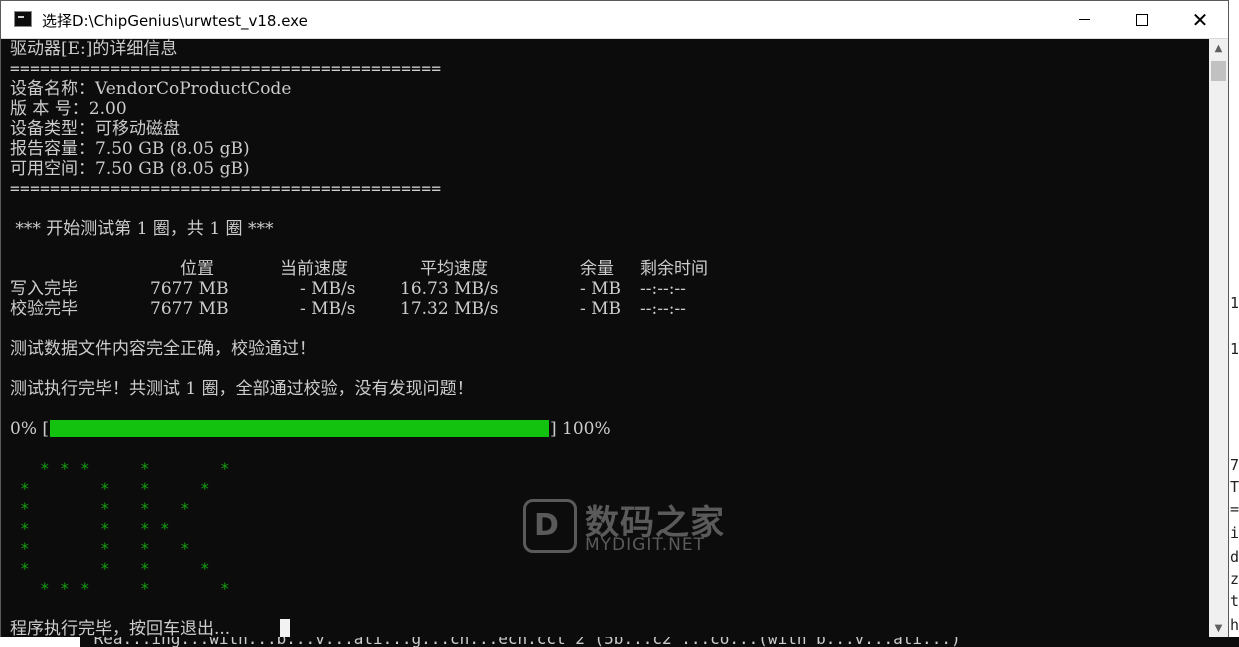  What do you see at coordinates (175, 21) in the screenshot?
I see `window-title: 选择D:\ChipGenius\urwtest_v18.exe` at bounding box center [175, 21].